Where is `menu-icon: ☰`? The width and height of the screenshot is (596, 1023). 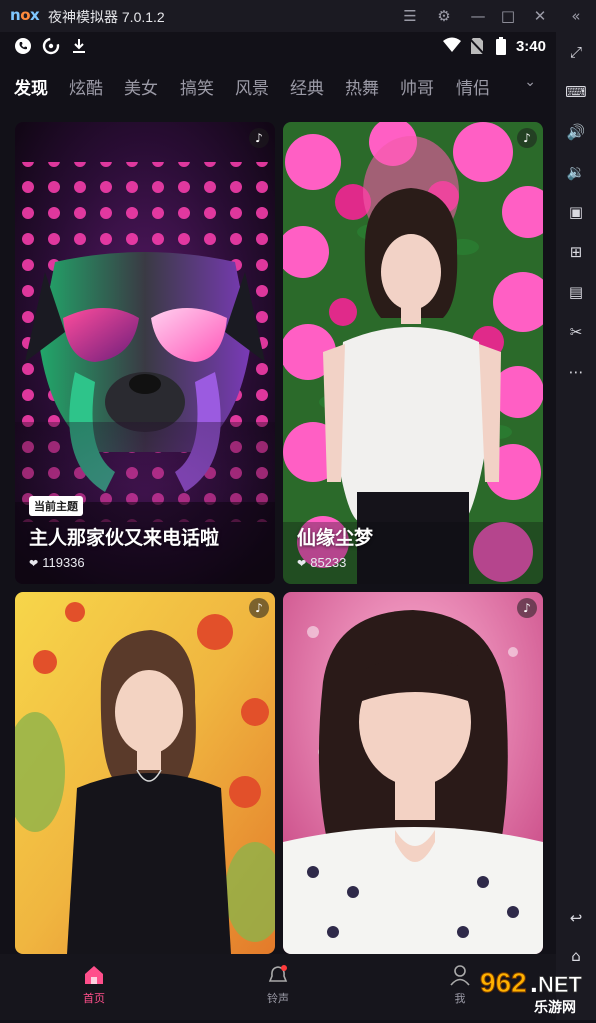 menu-icon: ☰ is located at coordinates (410, 16).